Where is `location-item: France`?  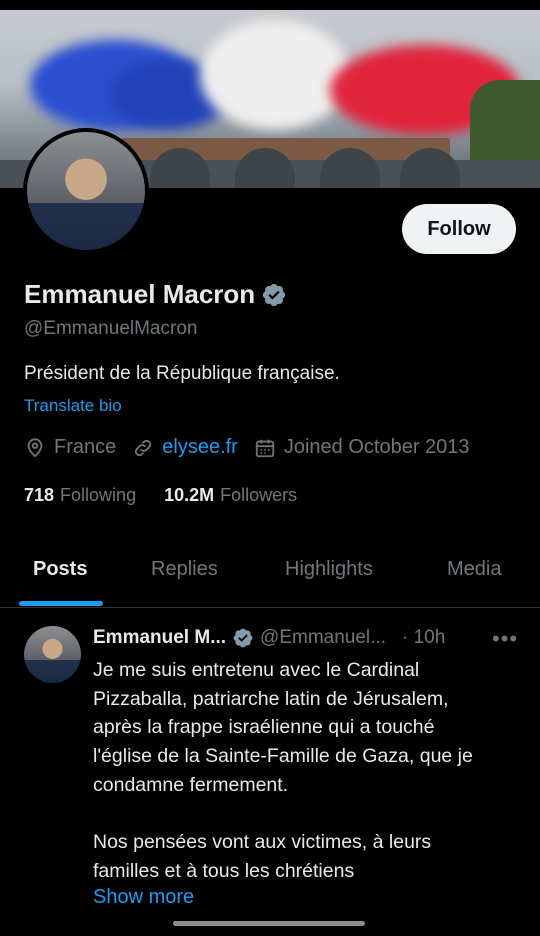
location-item: France is located at coordinates (70, 447).